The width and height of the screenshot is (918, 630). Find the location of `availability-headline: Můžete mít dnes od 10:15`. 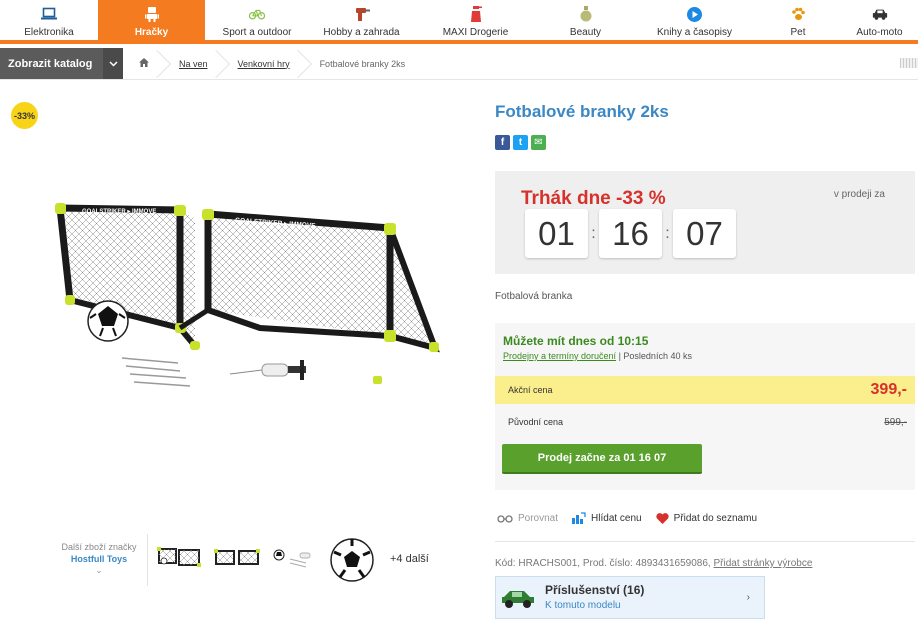

availability-headline: Můžete mít dnes od 10:15 is located at coordinates (576, 341).